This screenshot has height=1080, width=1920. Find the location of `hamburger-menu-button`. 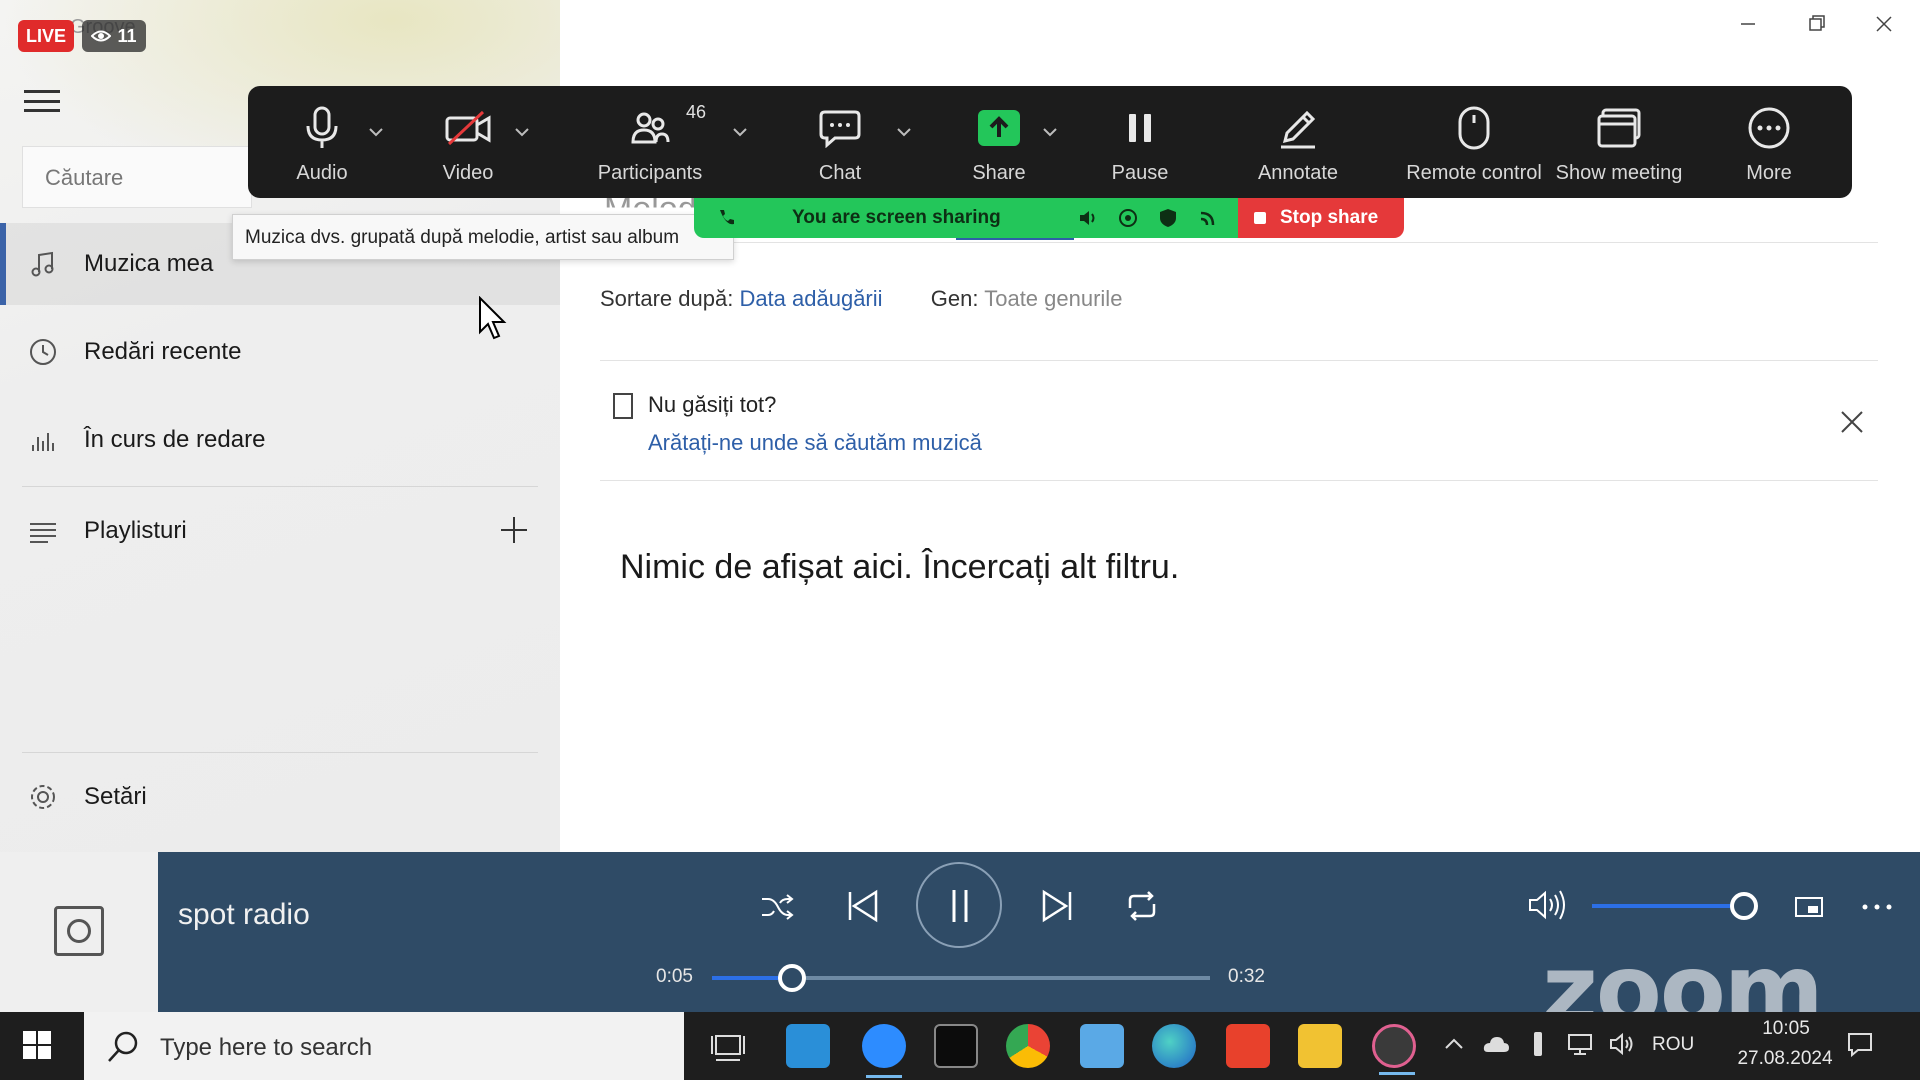

hamburger-menu-button is located at coordinates (42, 101).